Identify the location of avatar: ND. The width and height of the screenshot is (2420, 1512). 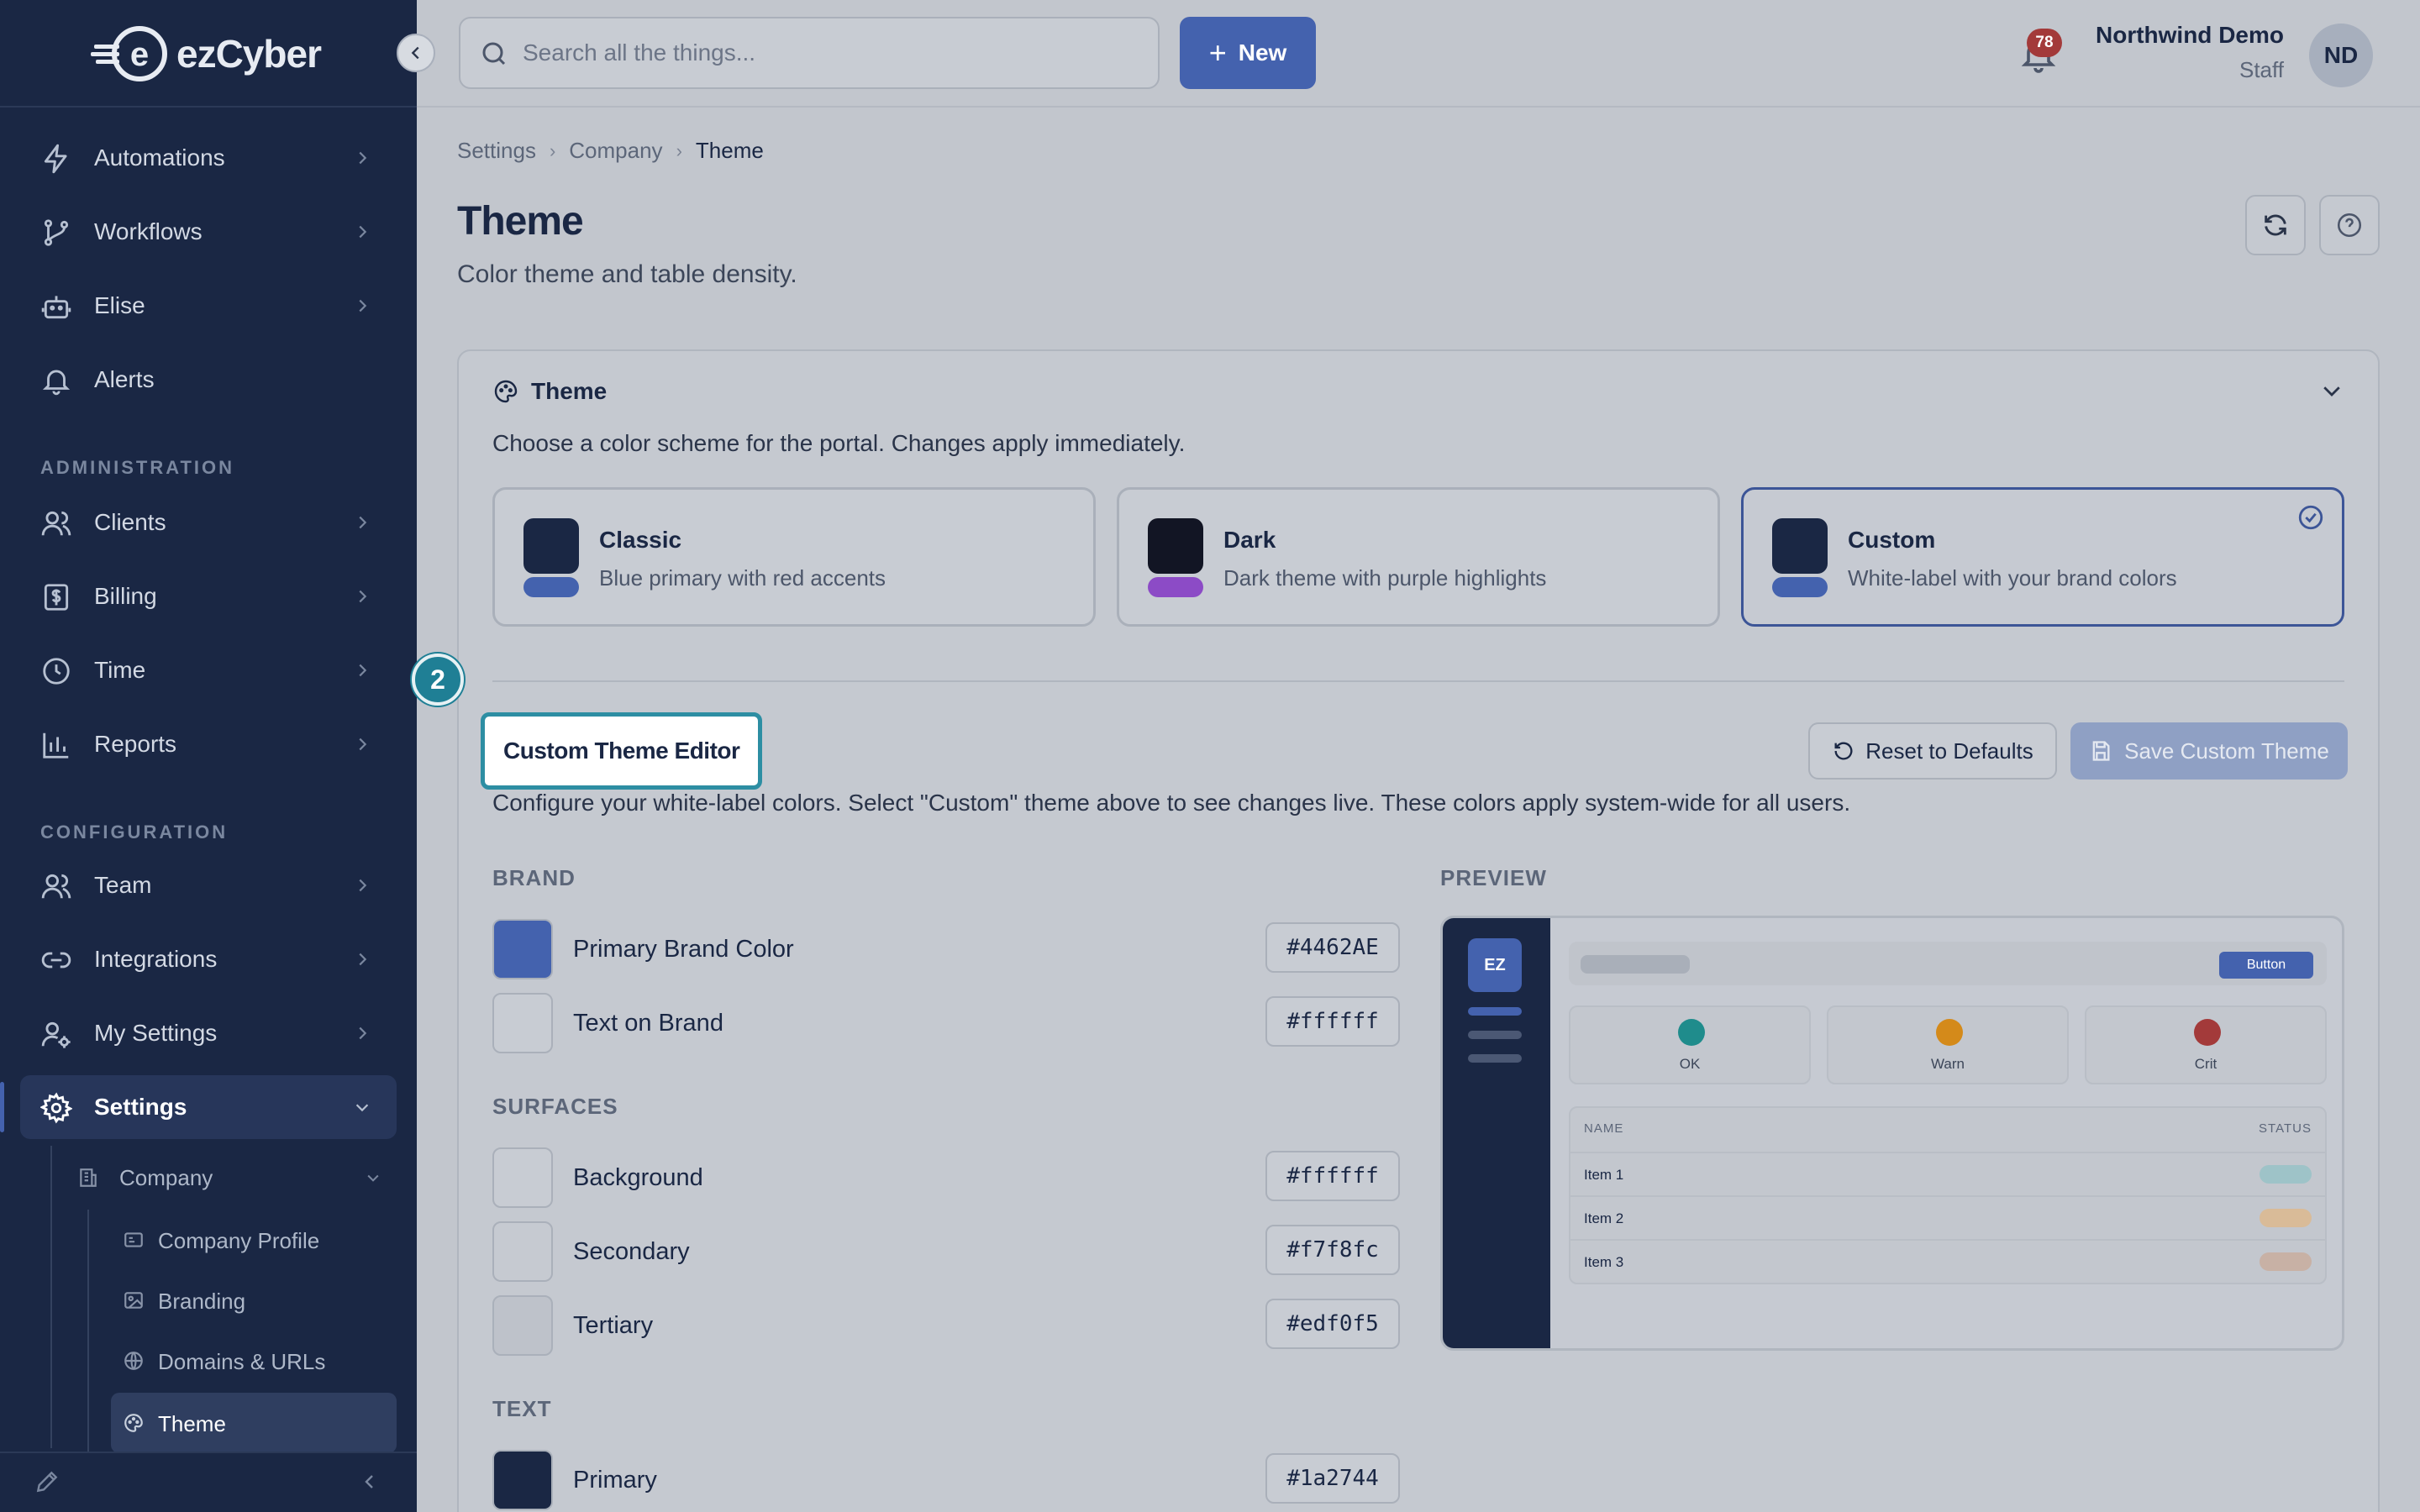
(2341, 55).